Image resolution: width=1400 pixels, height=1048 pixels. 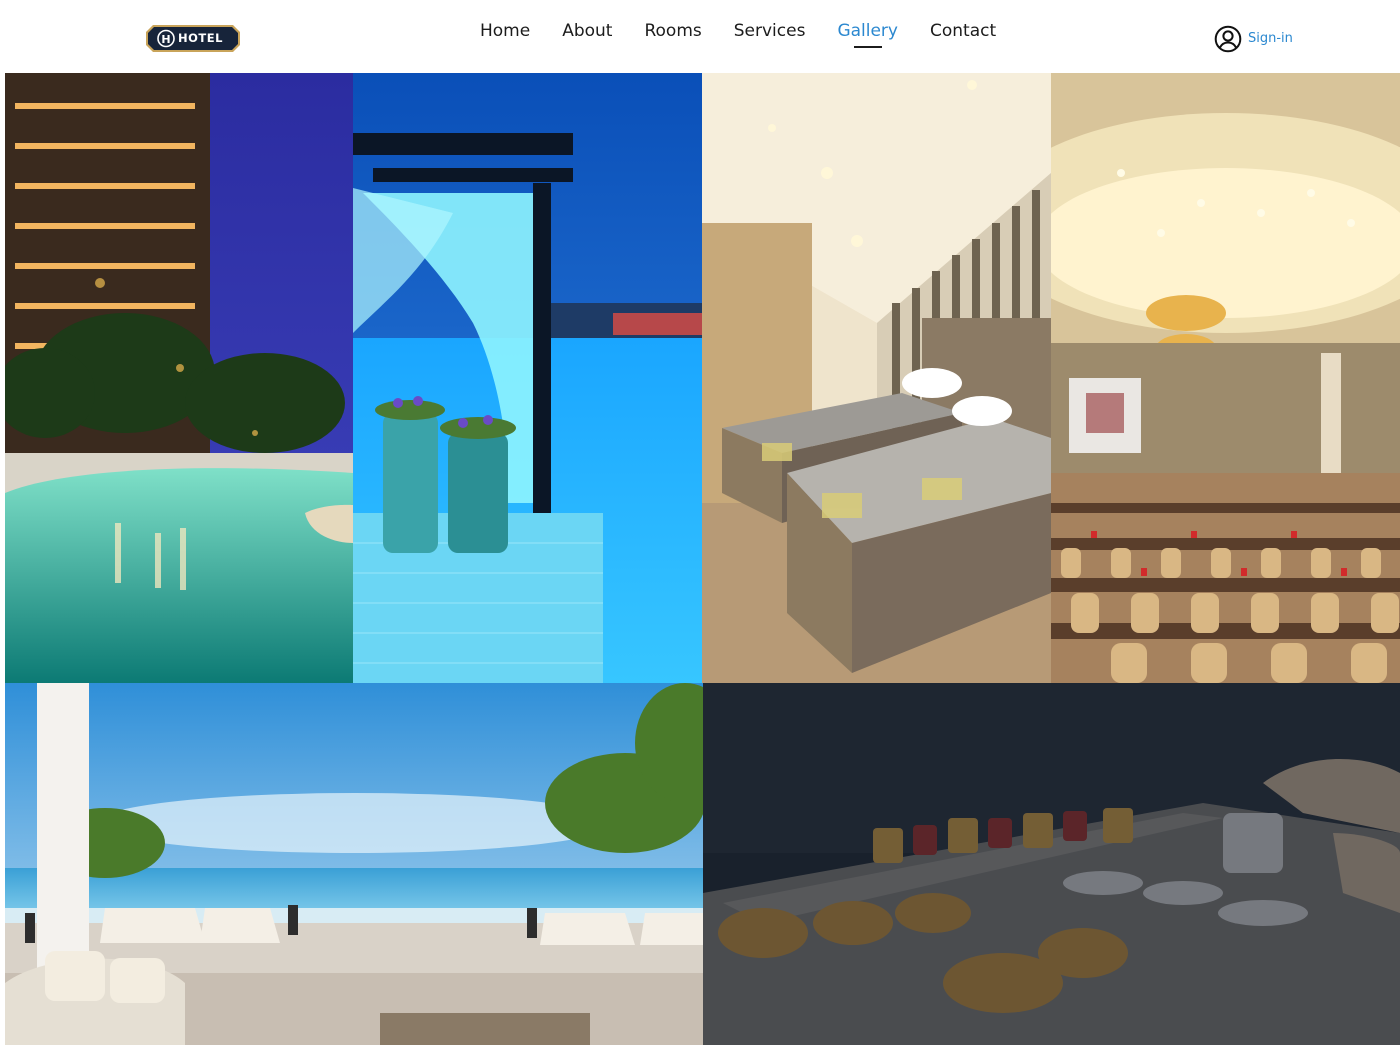 I want to click on pool-cabana-image, so click(x=527, y=378).